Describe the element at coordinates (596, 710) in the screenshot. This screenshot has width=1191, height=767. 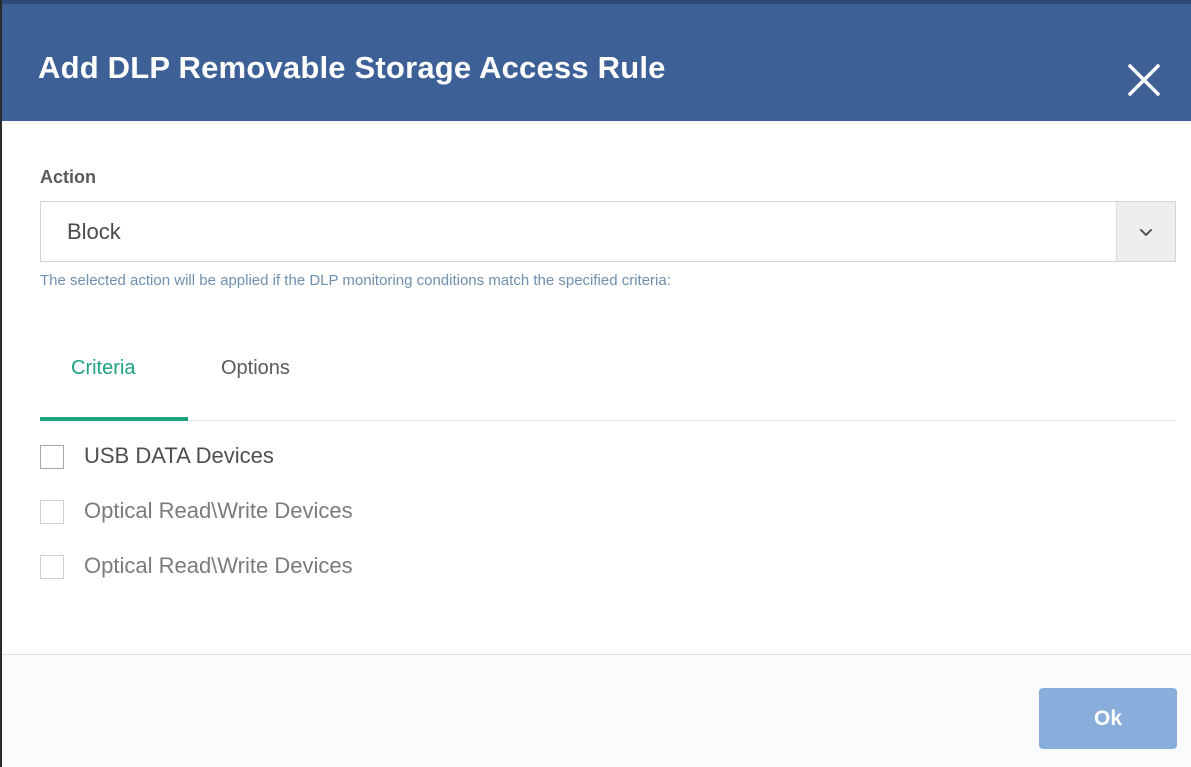
I see `dialog-footer: Ok` at that location.